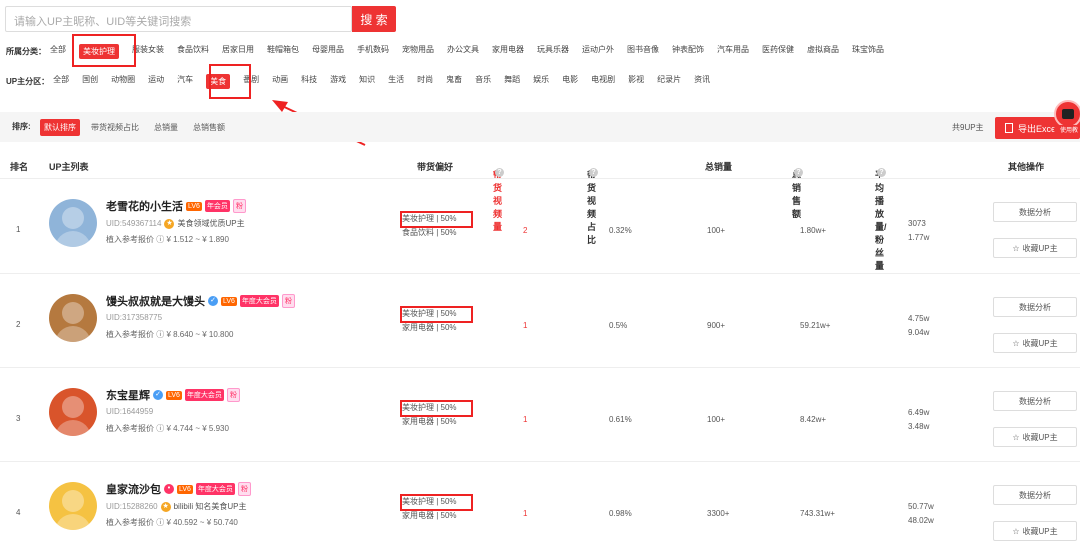 The width and height of the screenshot is (1080, 555). Describe the element at coordinates (148, 51) in the screenshot. I see `category_row-item: 服装女装` at that location.